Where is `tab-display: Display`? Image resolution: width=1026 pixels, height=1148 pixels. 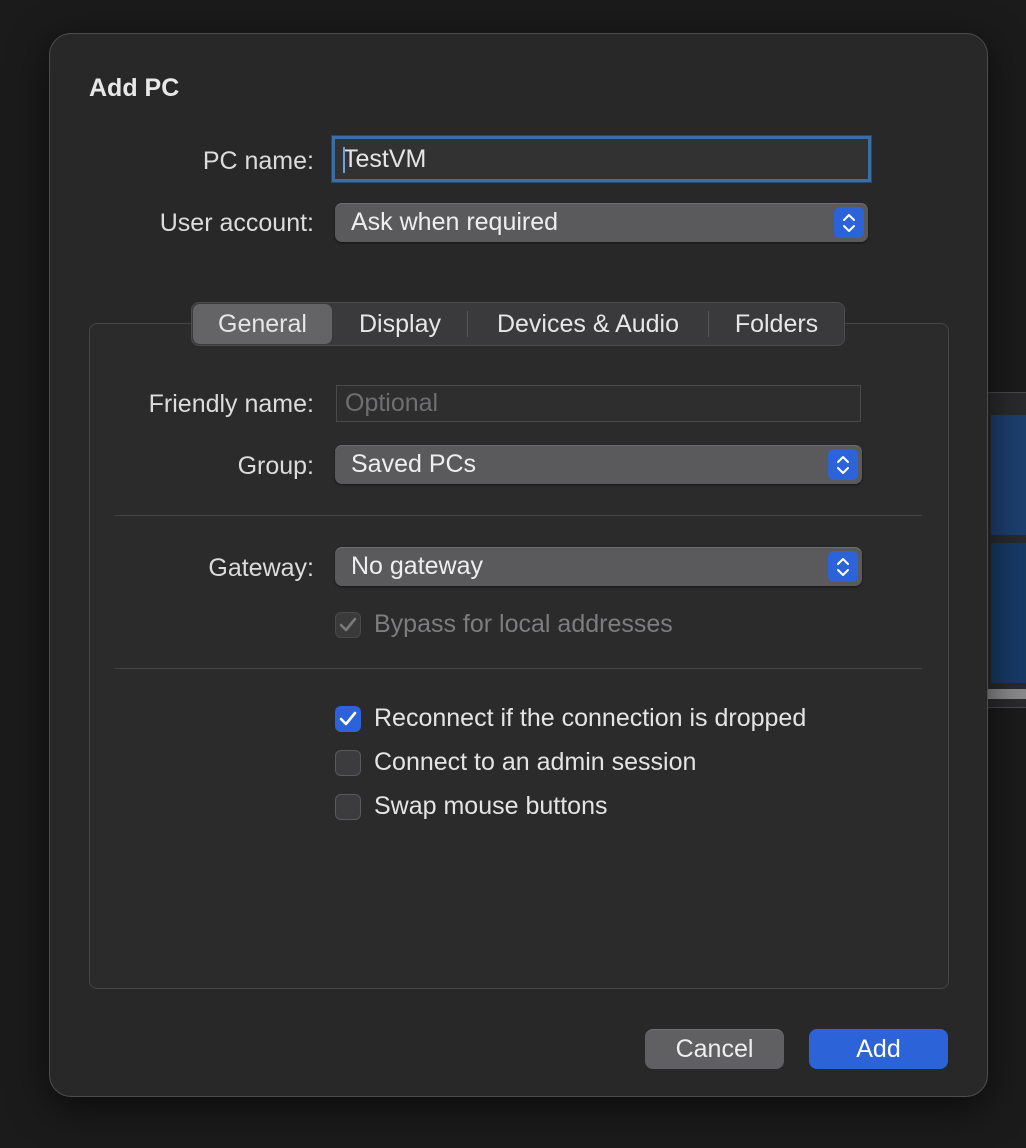
tab-display: Display is located at coordinates (400, 324).